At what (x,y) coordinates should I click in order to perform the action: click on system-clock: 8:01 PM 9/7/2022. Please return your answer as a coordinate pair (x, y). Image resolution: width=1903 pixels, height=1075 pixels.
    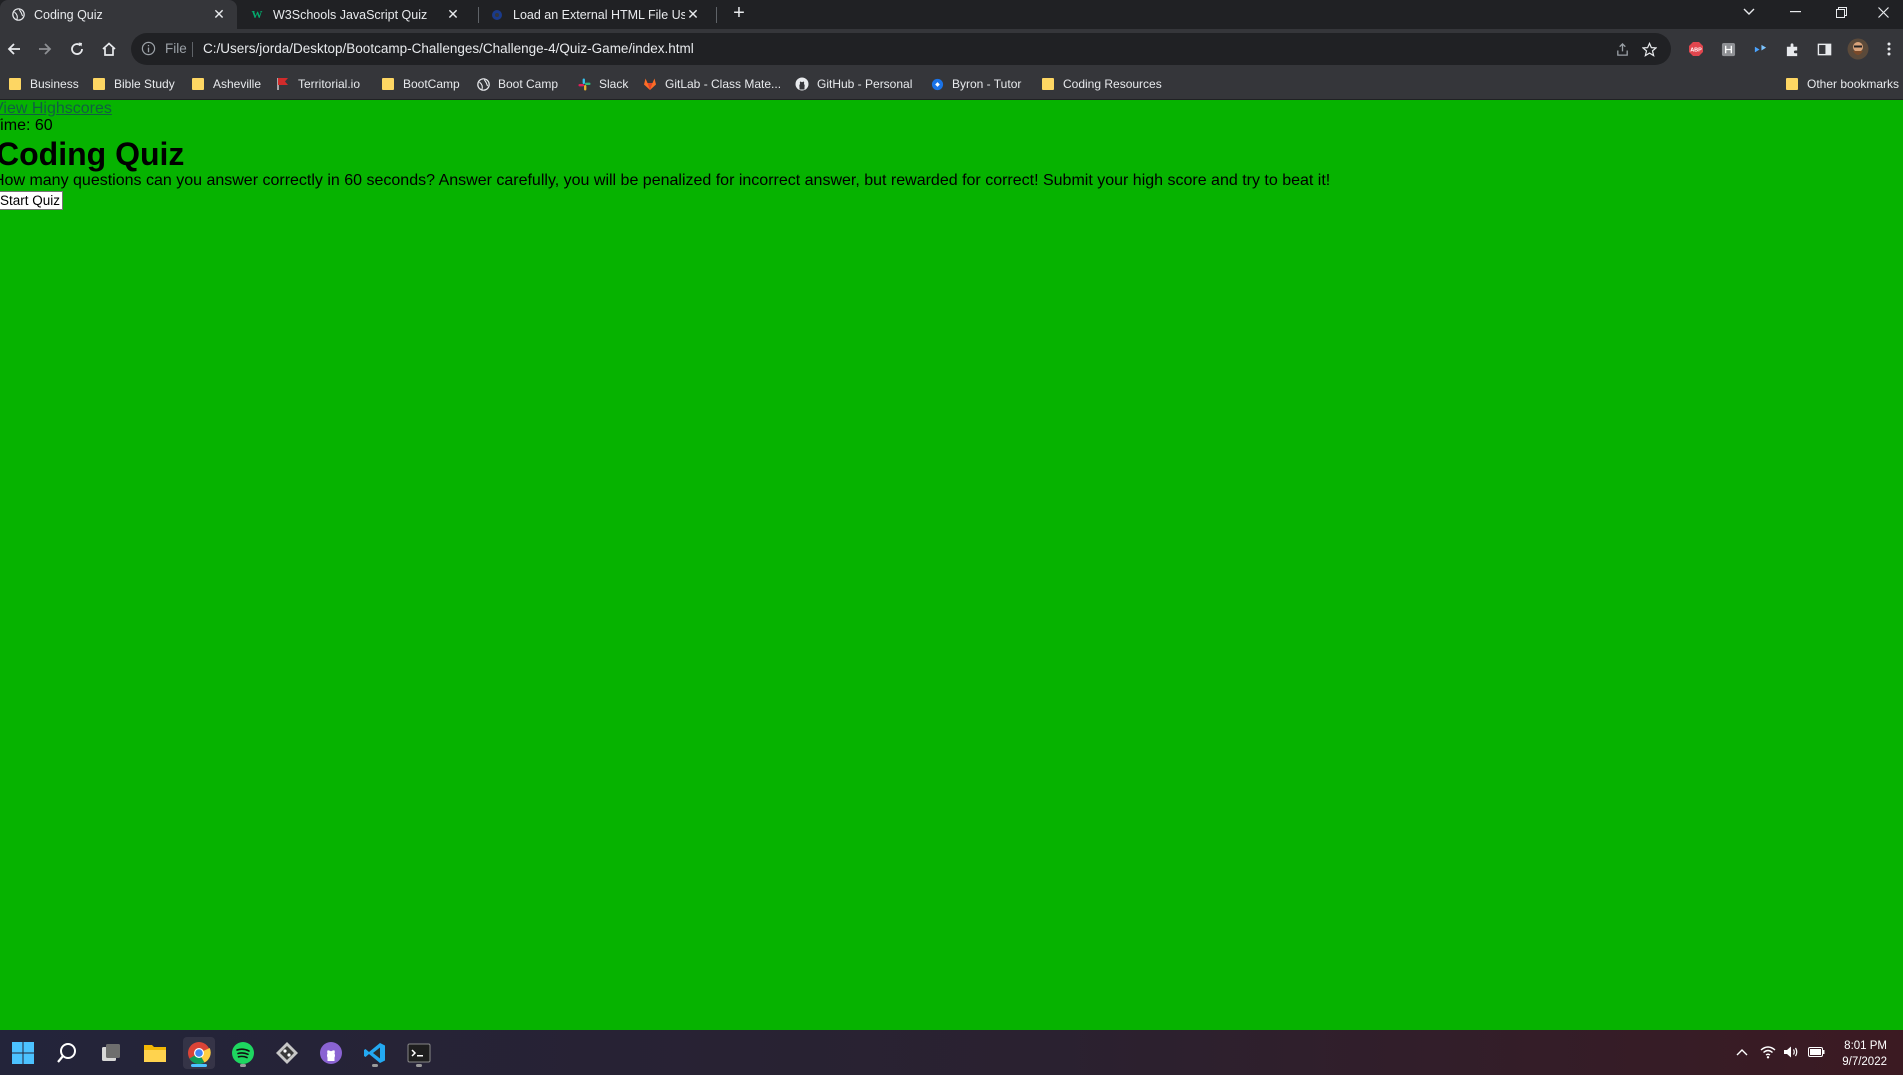
    Looking at the image, I should click on (1864, 1054).